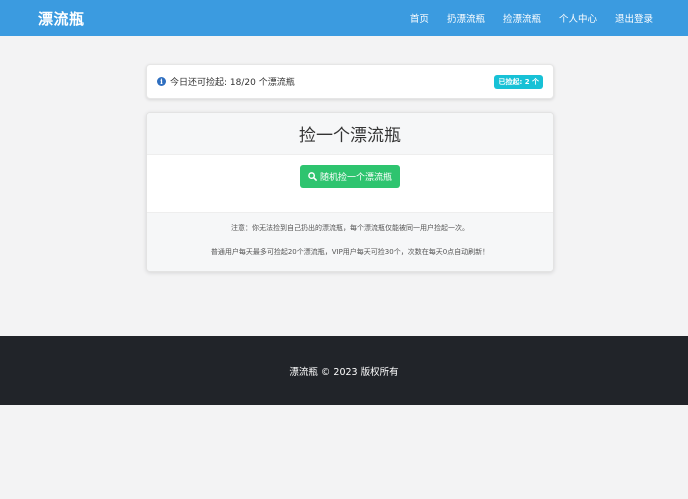  I want to click on random-pick-label: 随机捡一个漂流瓶, so click(355, 178).